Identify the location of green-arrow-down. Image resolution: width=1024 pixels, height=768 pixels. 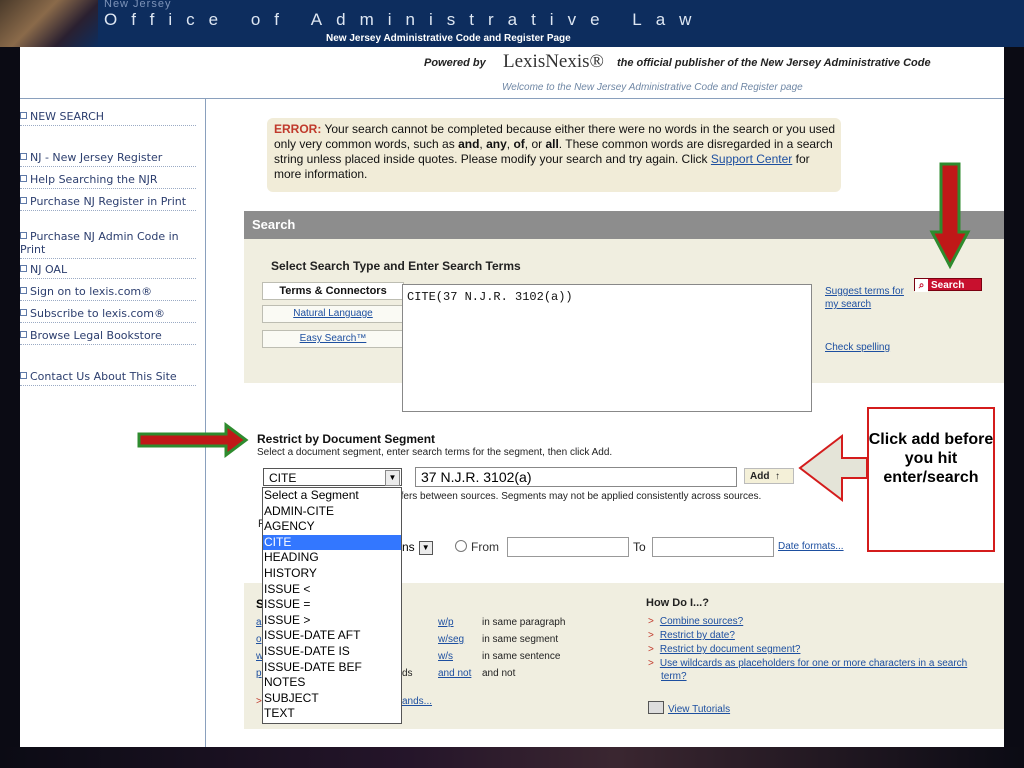
(950, 216).